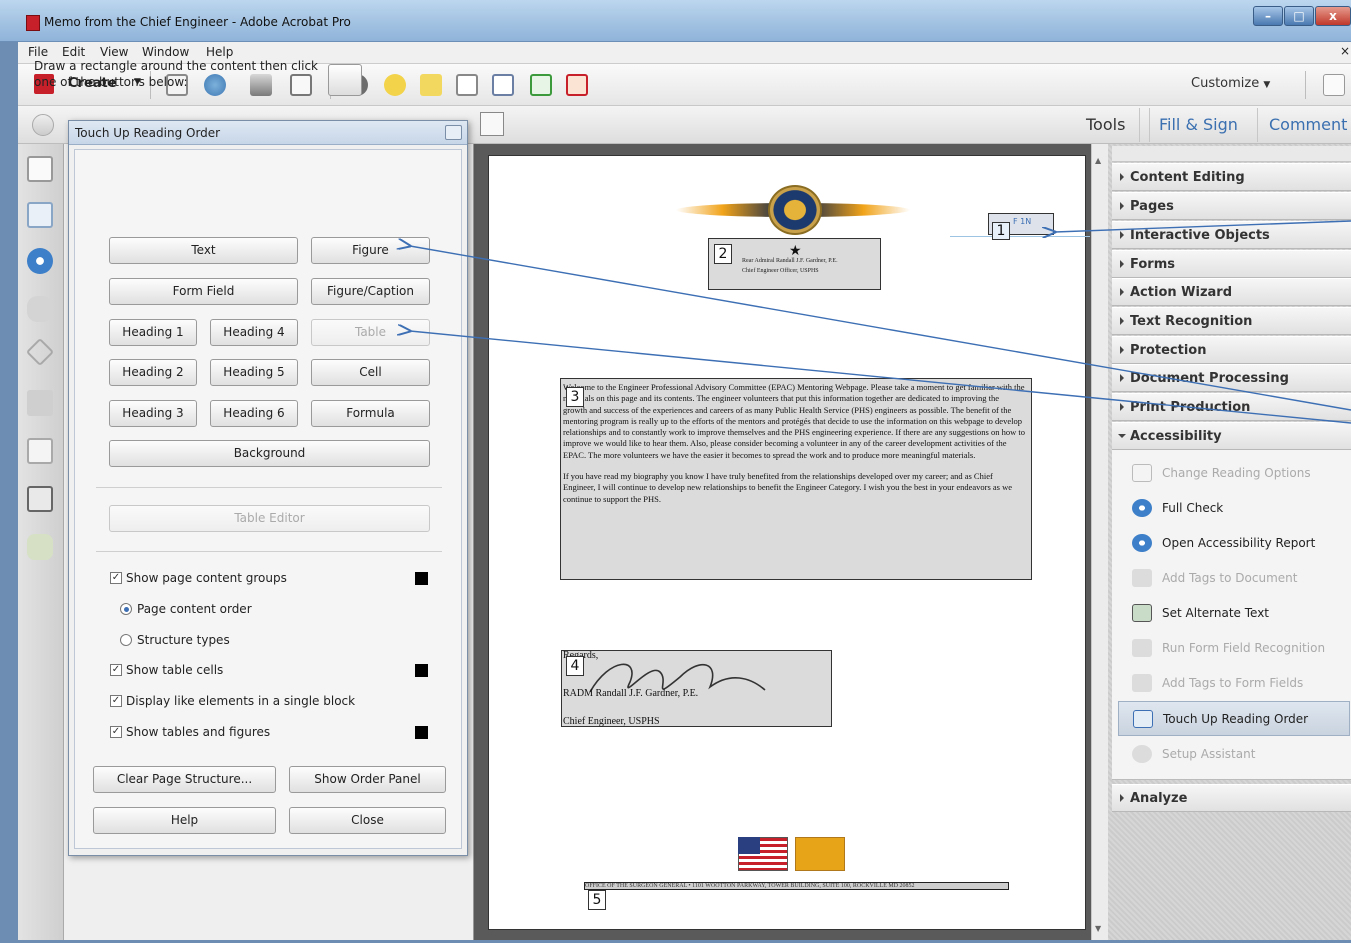 Image resolution: width=1351 pixels, height=943 pixels. What do you see at coordinates (467, 85) in the screenshot?
I see `document-icon` at bounding box center [467, 85].